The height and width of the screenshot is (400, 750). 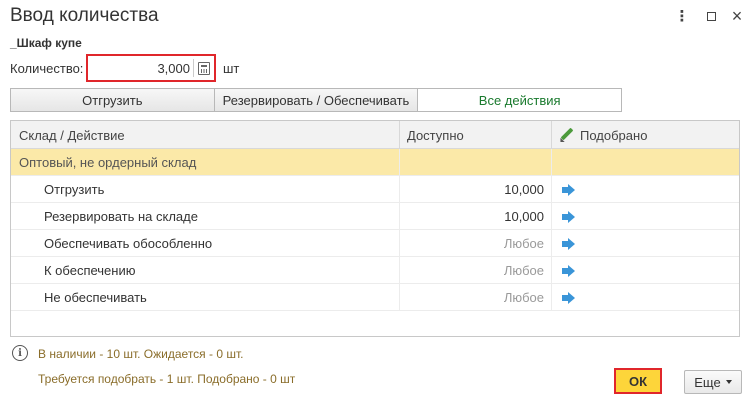 What do you see at coordinates (205, 189) in the screenshot?
I see `row-action: Отгрузить` at bounding box center [205, 189].